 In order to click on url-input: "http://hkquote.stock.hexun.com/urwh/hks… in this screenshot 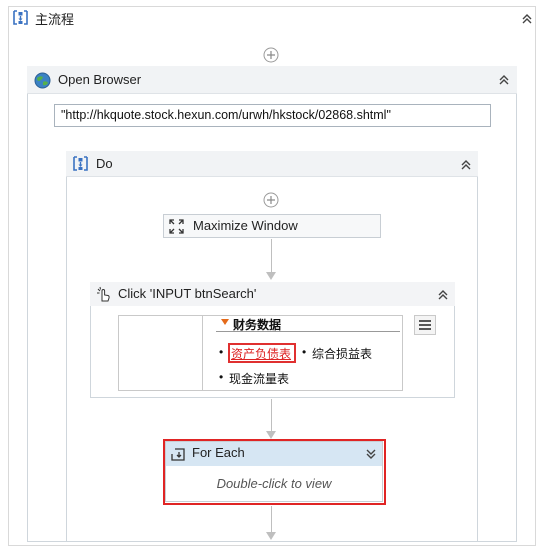, I will do `click(272, 115)`.